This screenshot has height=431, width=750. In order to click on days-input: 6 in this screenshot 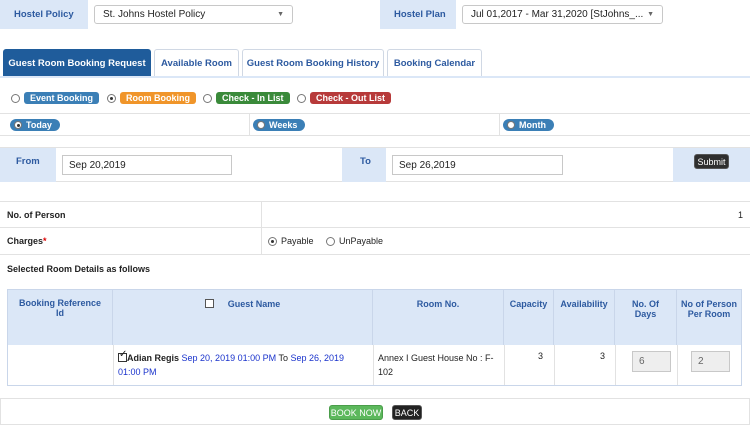, I will do `click(651, 361)`.